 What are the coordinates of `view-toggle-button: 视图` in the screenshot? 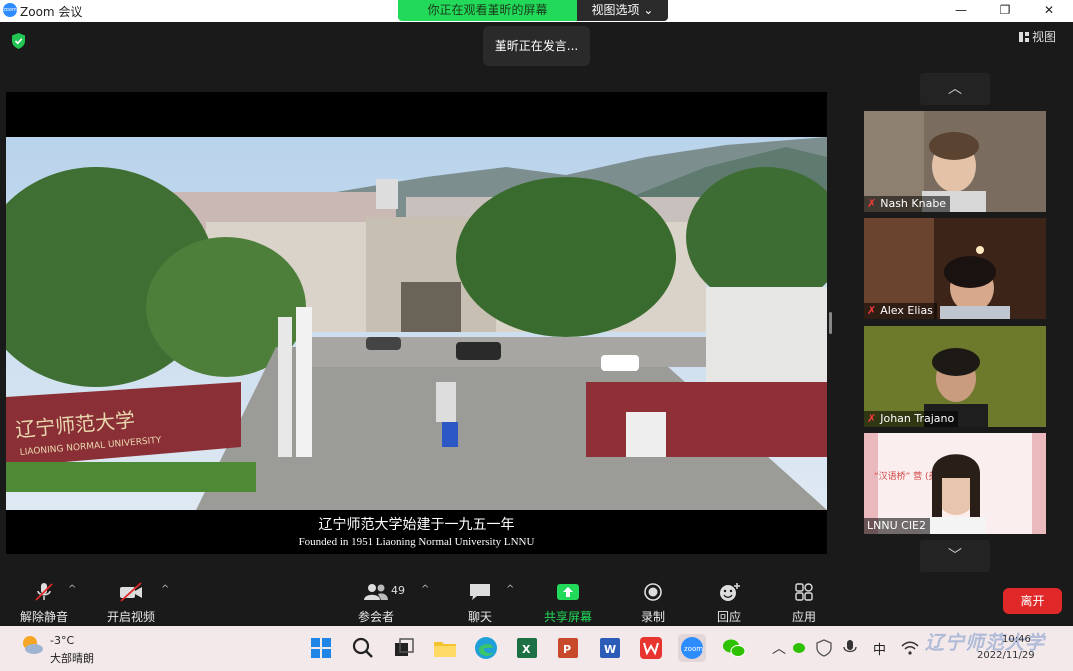 It's located at (1037, 36).